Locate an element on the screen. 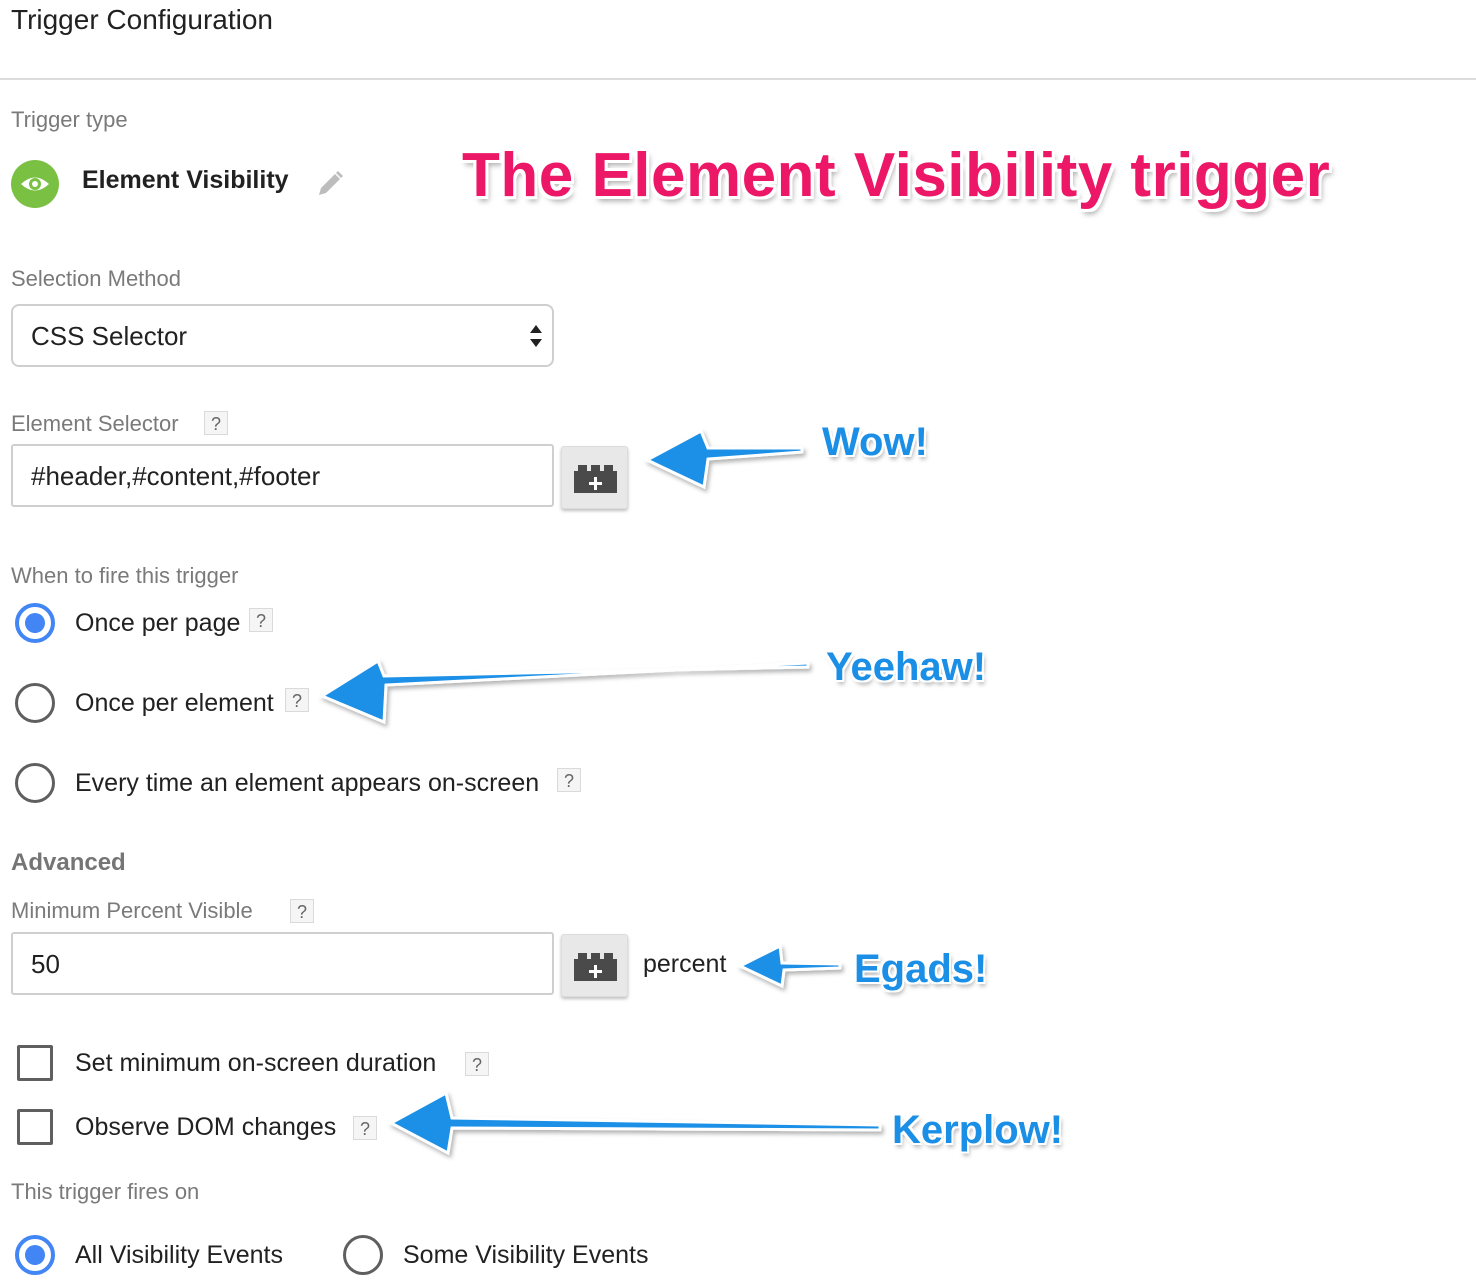 The height and width of the screenshot is (1285, 1476). arrow-yeehaw is located at coordinates (564, 691).